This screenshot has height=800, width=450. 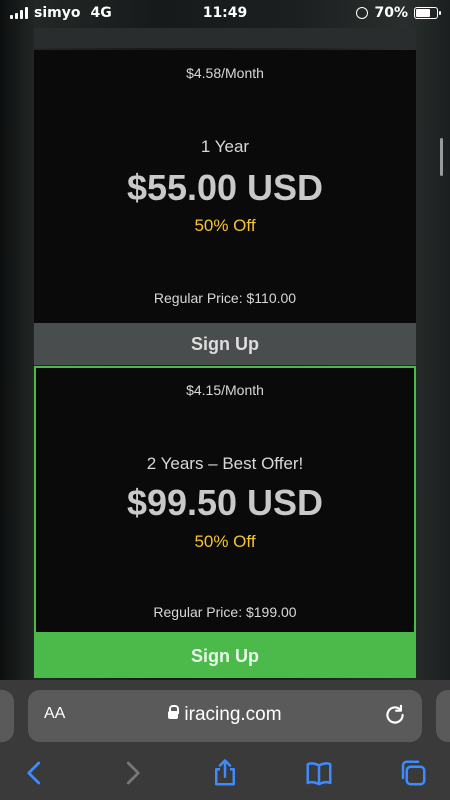 What do you see at coordinates (35, 773) in the screenshot?
I see `back-icon` at bounding box center [35, 773].